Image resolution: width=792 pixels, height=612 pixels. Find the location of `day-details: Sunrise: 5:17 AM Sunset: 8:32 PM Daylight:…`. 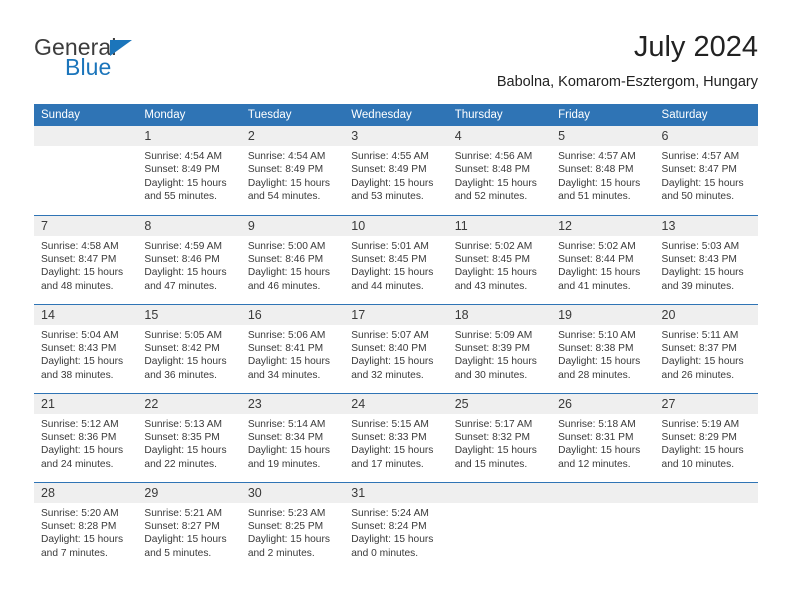

day-details: Sunrise: 5:17 AM Sunset: 8:32 PM Daylight:… is located at coordinates (499, 443).